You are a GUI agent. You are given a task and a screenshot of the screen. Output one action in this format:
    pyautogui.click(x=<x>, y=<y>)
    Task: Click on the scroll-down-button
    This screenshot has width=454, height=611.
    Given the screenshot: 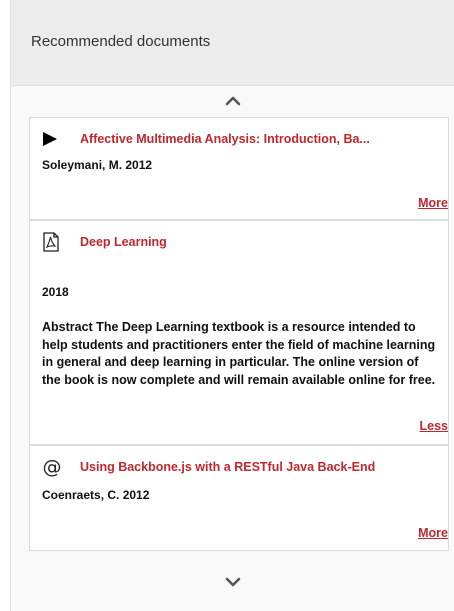 What is the action you would take?
    pyautogui.click(x=232, y=582)
    